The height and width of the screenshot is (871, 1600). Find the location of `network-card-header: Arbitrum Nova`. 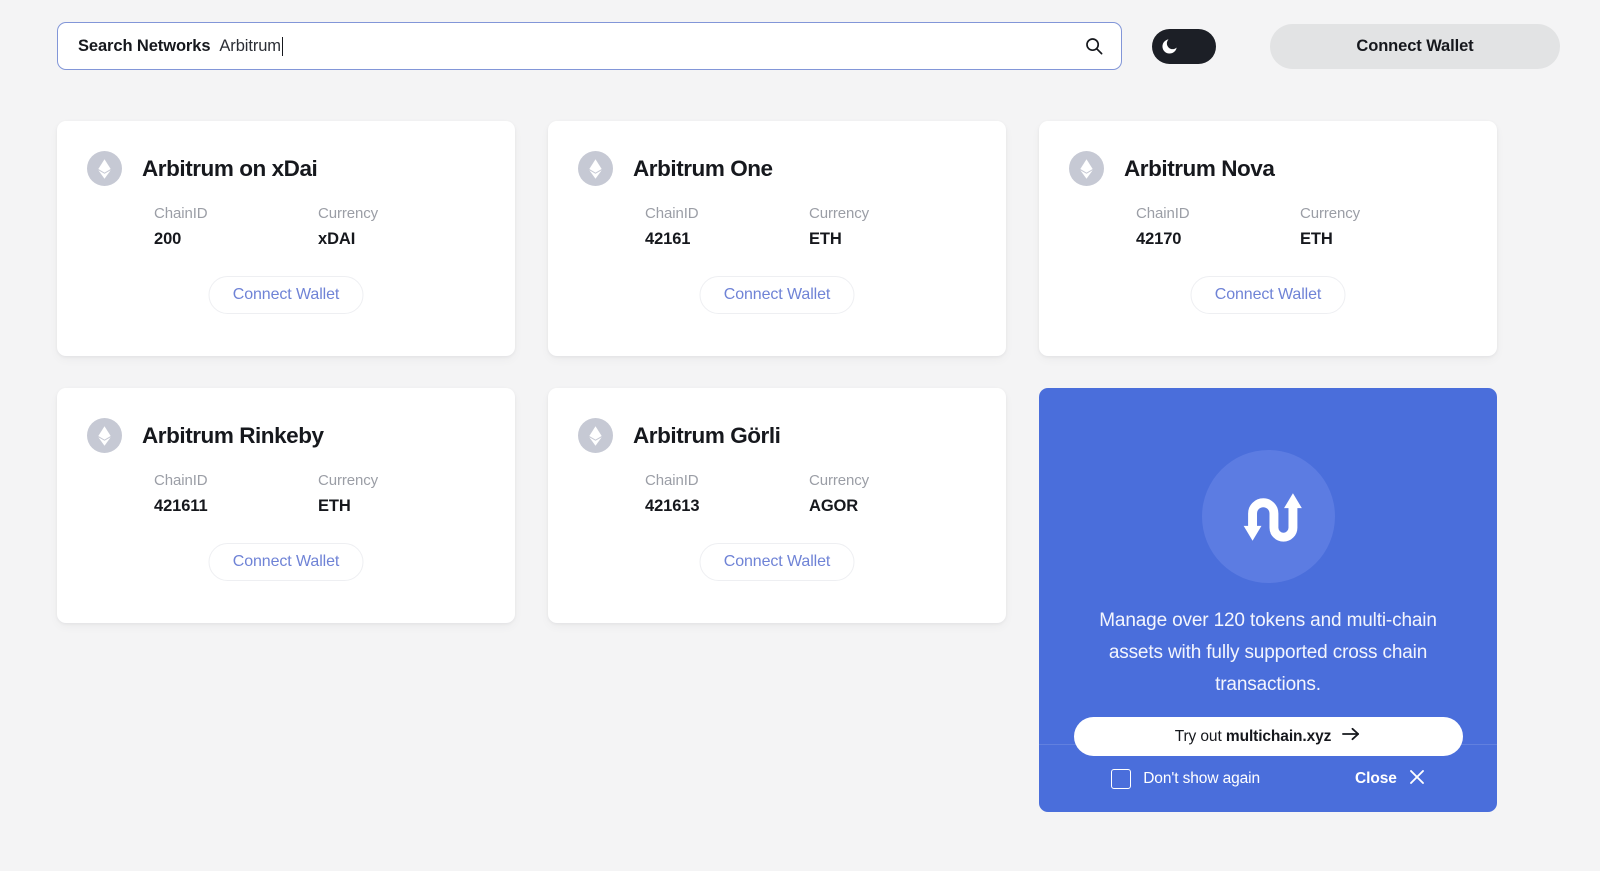

network-card-header: Arbitrum Nova is located at coordinates (1268, 168).